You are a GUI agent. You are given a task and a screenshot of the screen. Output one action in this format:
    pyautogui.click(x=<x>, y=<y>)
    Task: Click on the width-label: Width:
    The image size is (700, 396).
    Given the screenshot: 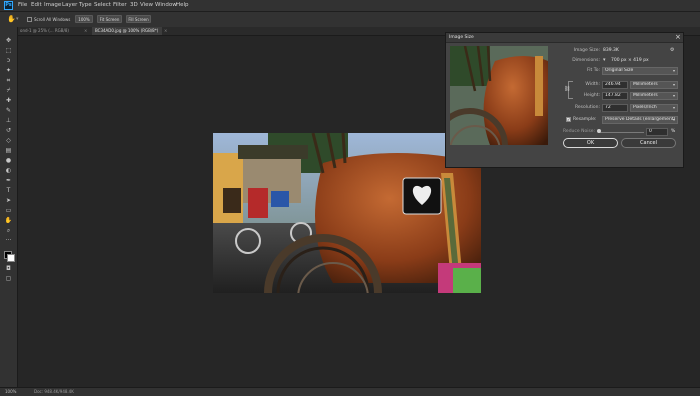 What is the action you would take?
    pyautogui.click(x=592, y=84)
    